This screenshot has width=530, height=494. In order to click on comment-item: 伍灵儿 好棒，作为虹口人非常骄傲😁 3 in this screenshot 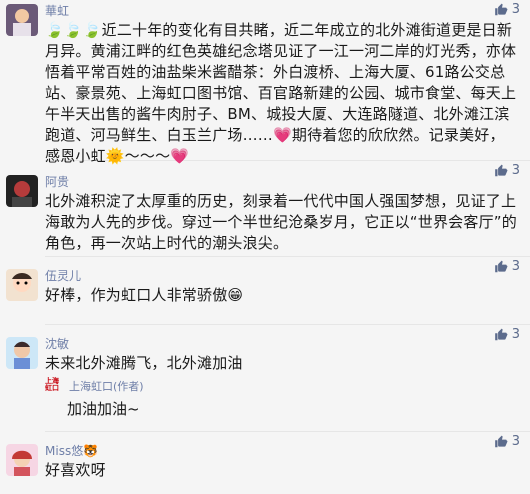, I will do `click(265, 290)`.